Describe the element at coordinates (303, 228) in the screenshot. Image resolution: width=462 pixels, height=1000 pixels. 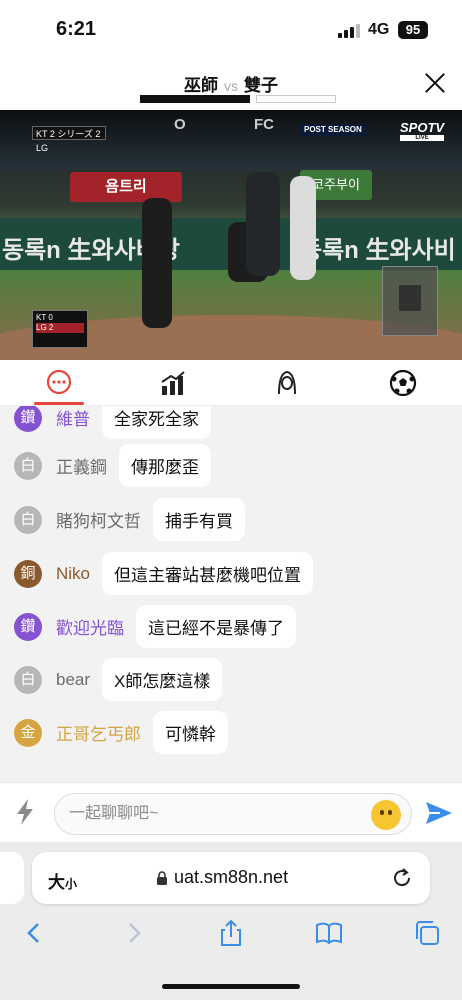
I see `batter` at that location.